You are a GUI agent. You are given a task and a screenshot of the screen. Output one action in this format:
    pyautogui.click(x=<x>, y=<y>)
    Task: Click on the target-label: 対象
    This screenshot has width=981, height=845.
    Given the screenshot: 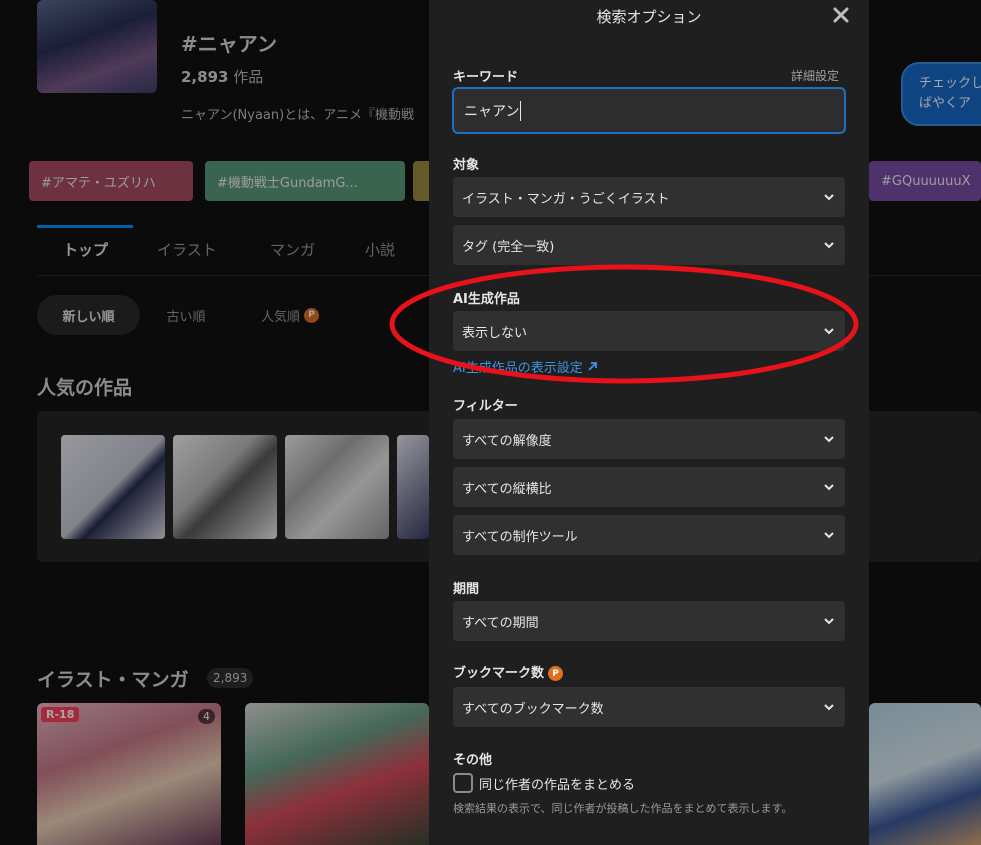 What is the action you would take?
    pyautogui.click(x=466, y=165)
    